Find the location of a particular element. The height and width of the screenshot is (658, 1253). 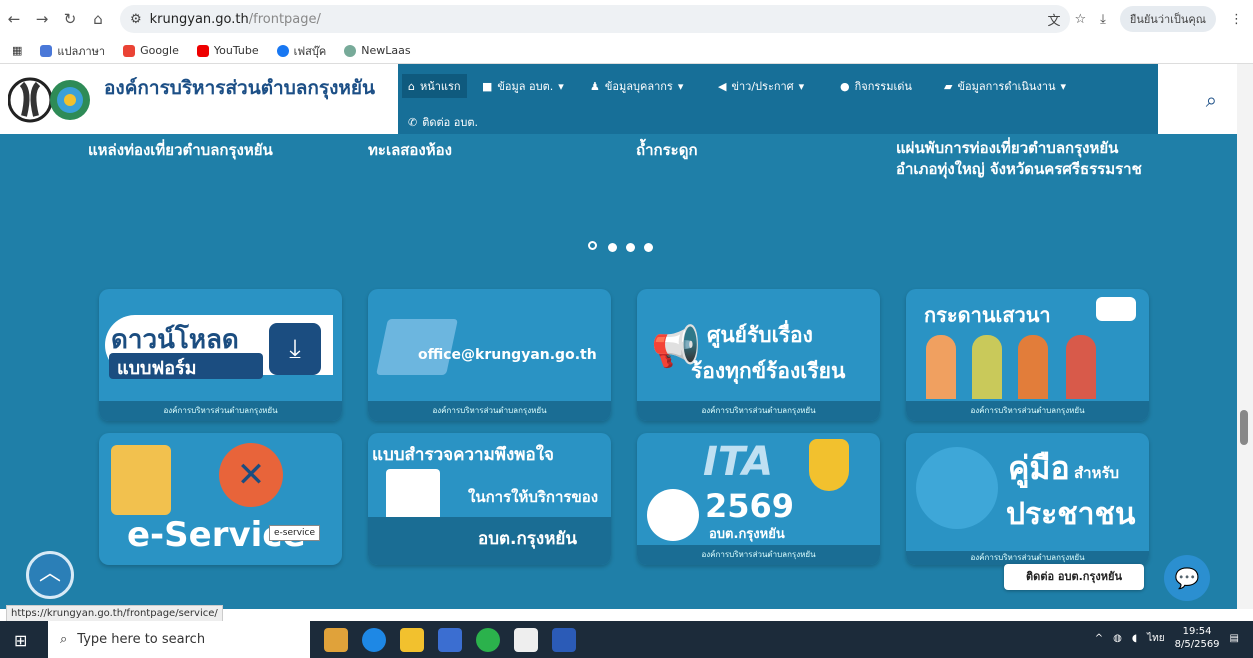

notification-icon: ▤ is located at coordinates (1234, 638).